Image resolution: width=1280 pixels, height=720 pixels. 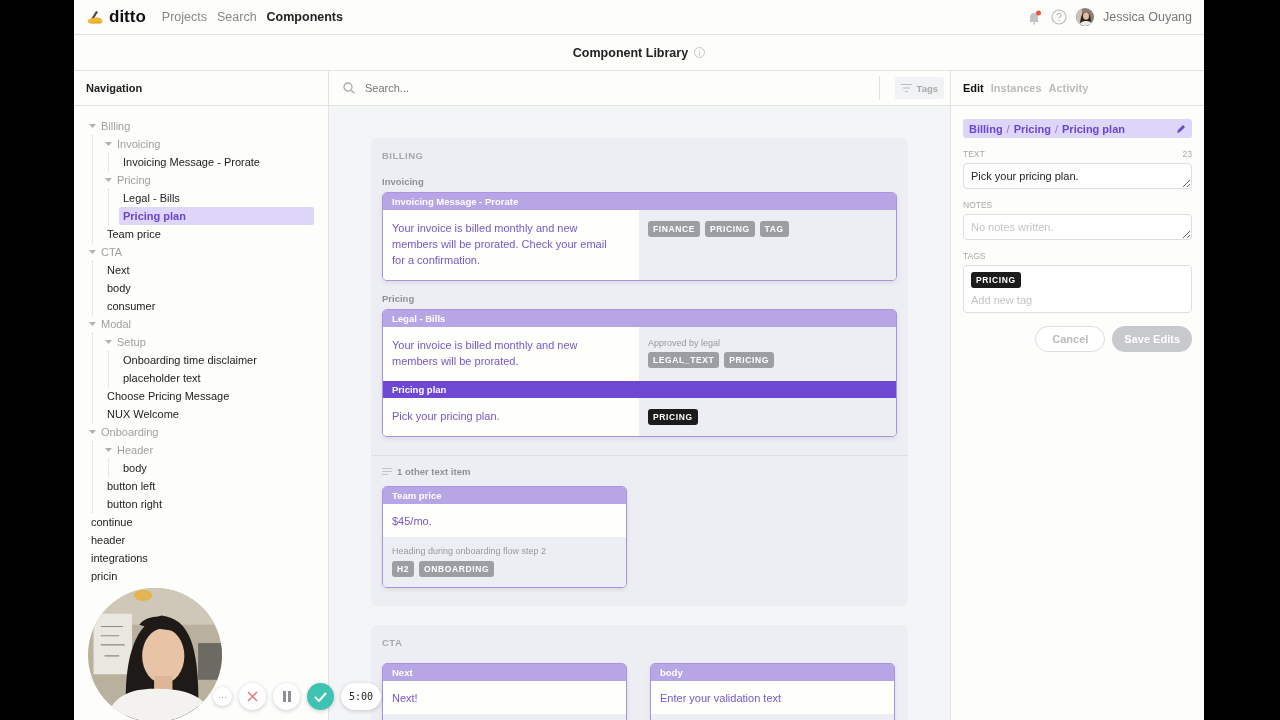 I want to click on tree-item: placeholder text, so click(x=216, y=378).